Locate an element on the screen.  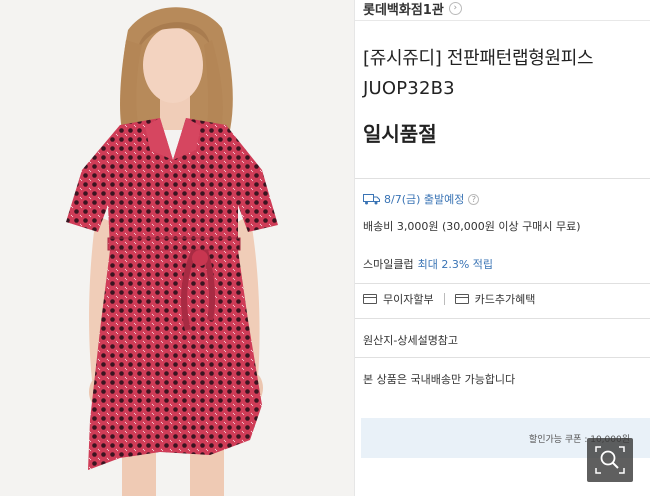
store-name: 롯데백화점1관 is located at coordinates (403, 10).